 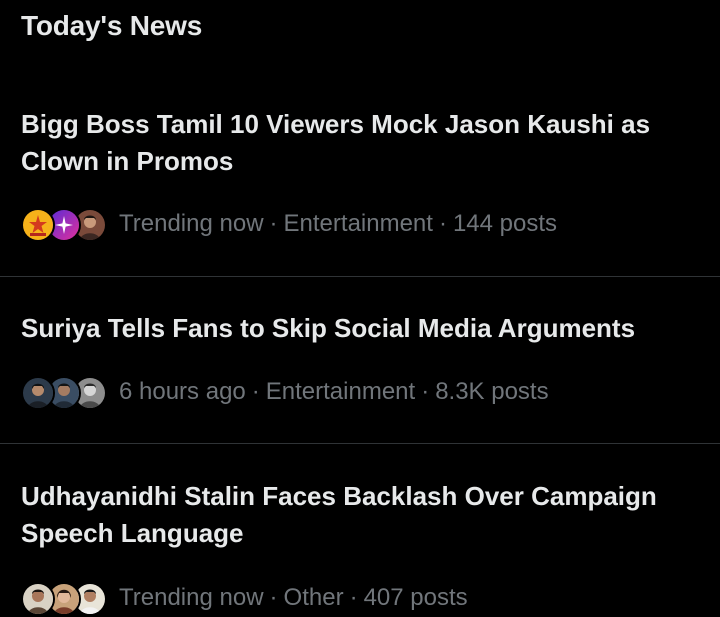 I want to click on news-category: Other, so click(x=313, y=597).